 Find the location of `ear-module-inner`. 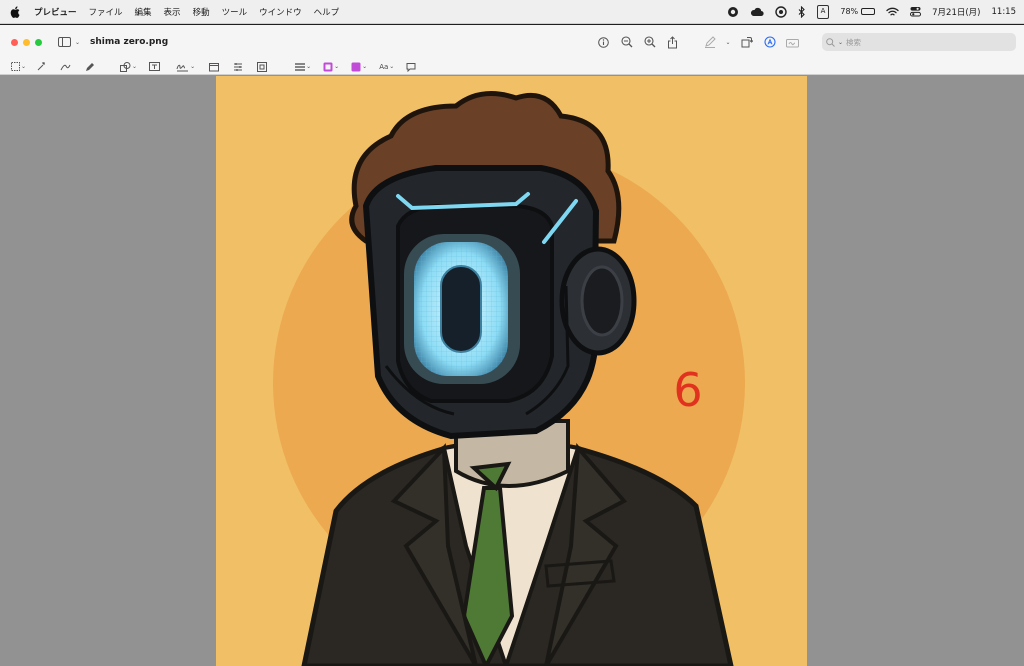

ear-module-inner is located at coordinates (602, 301).